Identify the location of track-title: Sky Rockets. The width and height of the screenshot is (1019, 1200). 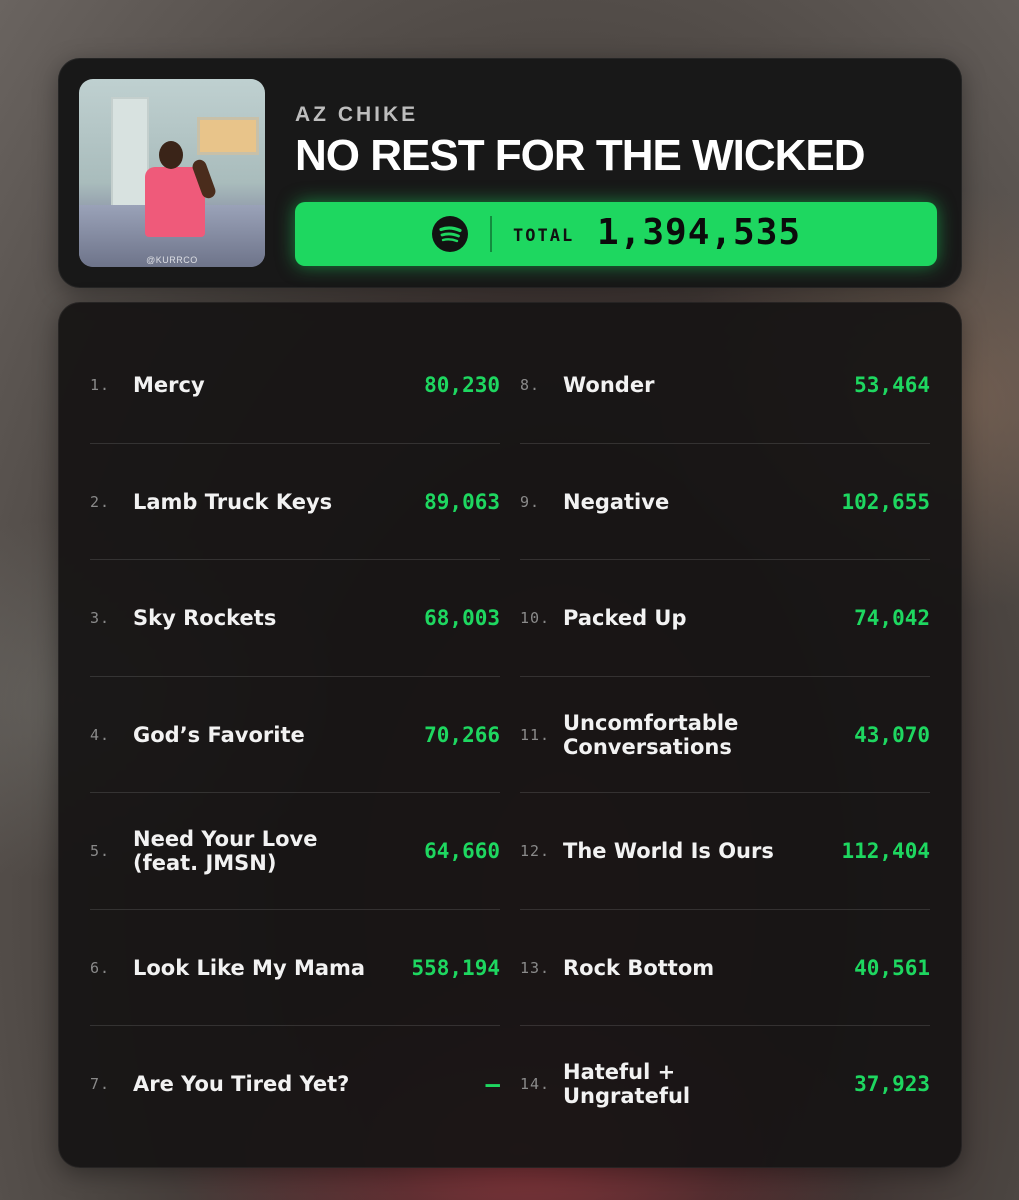
(205, 618).